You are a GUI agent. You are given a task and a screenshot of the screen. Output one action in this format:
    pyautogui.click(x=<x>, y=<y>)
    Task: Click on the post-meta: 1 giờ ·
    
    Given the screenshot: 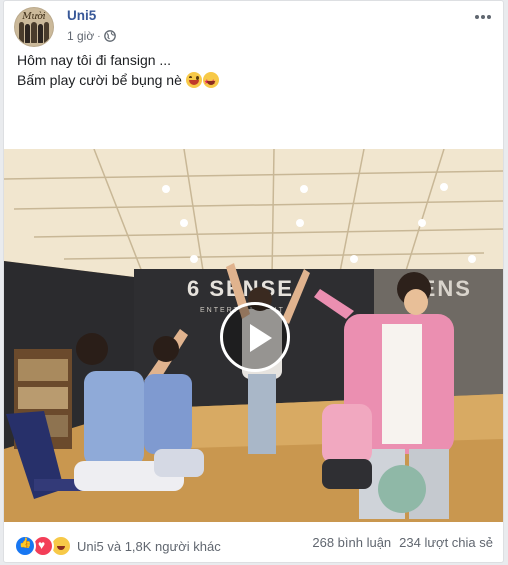 What is the action you would take?
    pyautogui.click(x=91, y=36)
    